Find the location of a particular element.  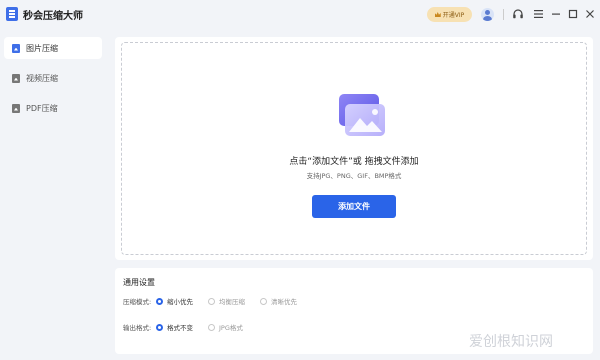

compress-mode-row: 压缩模式: 缩小优先 均衡压缩 清晰优先 is located at coordinates (217, 301).